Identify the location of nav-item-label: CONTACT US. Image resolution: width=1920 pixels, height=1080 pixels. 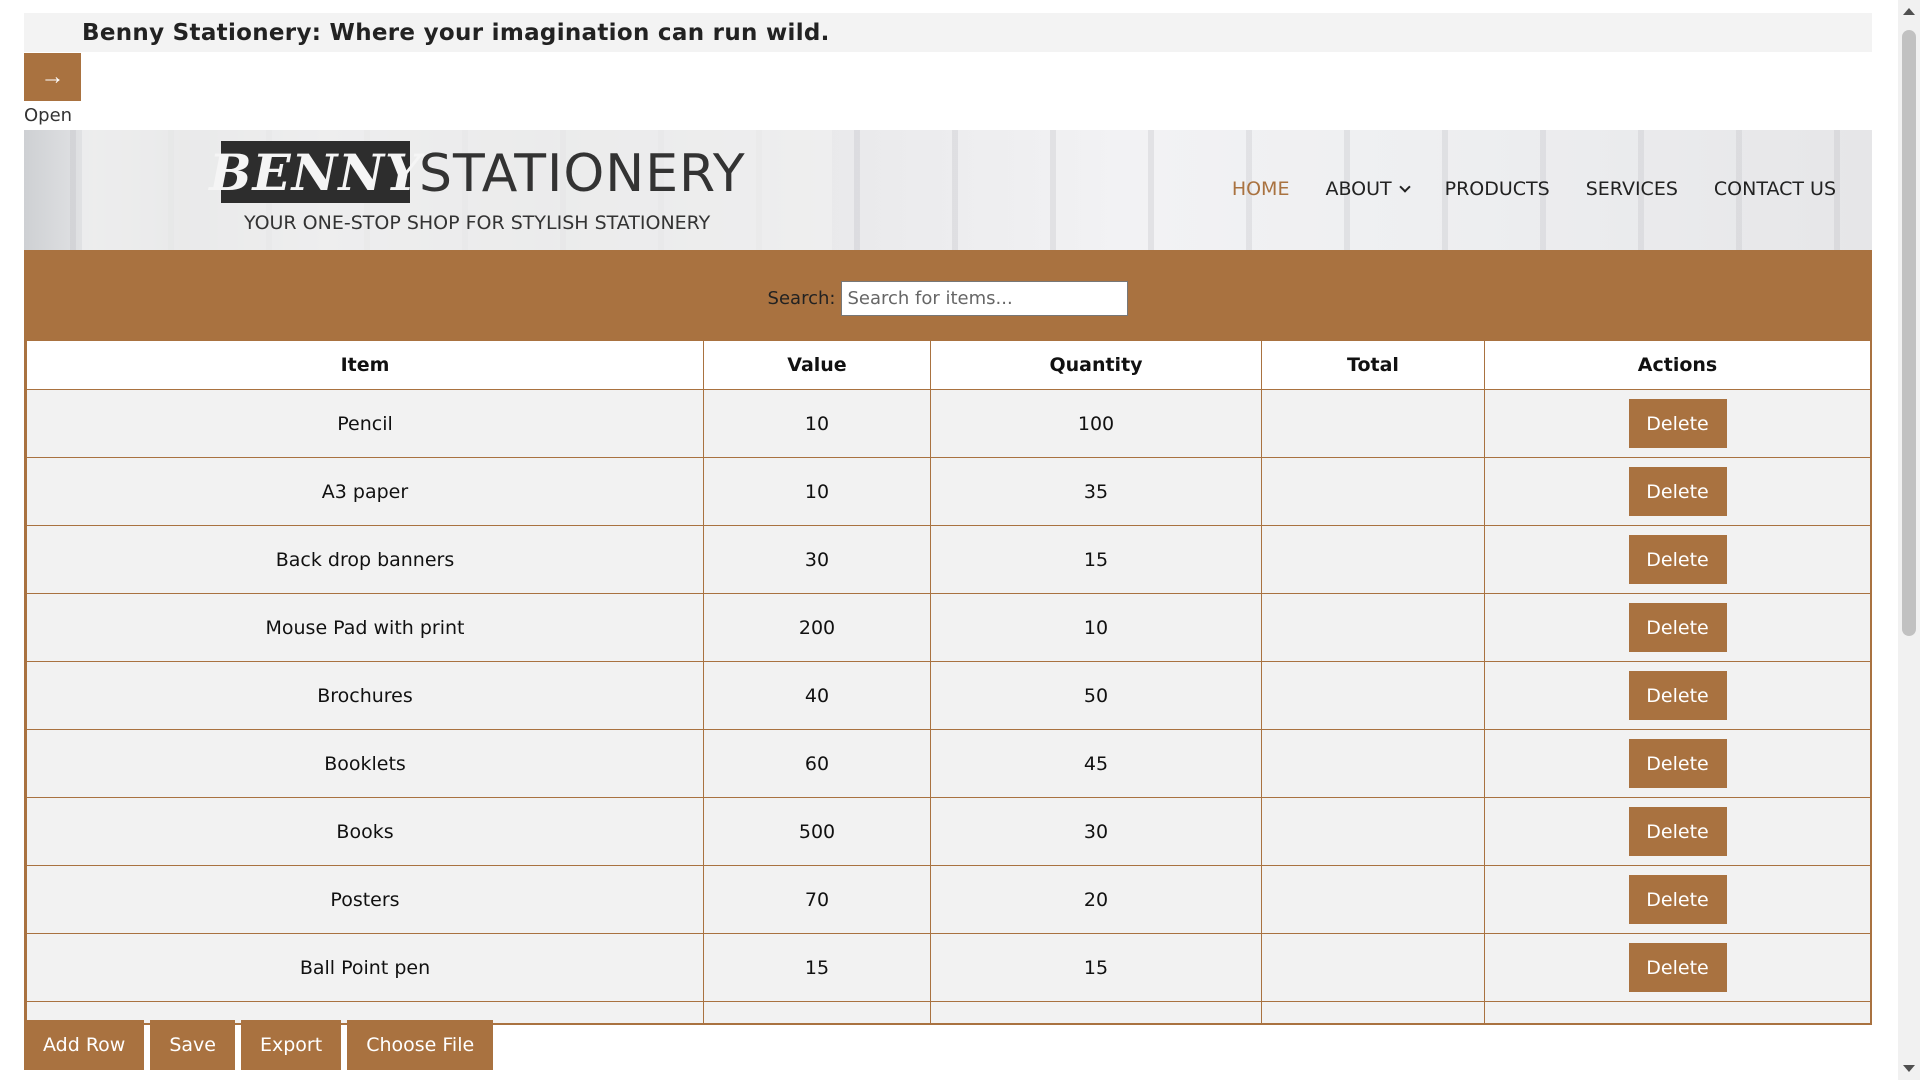
(1774, 189).